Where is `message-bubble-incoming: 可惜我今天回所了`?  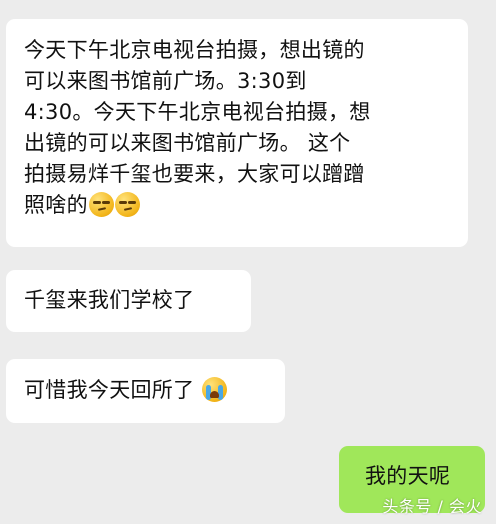
message-bubble-incoming: 可惜我今天回所了 is located at coordinates (145, 391).